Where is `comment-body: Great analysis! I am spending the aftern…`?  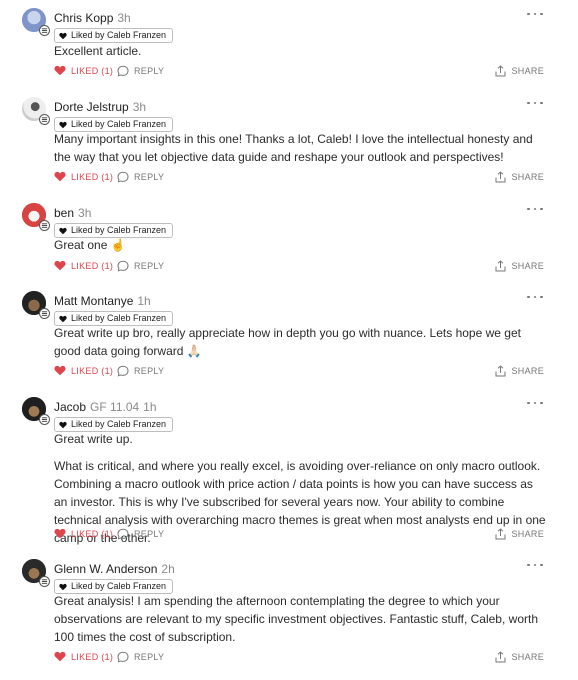
comment-body: Great analysis! I am spending the aftern… is located at coordinates (296, 619).